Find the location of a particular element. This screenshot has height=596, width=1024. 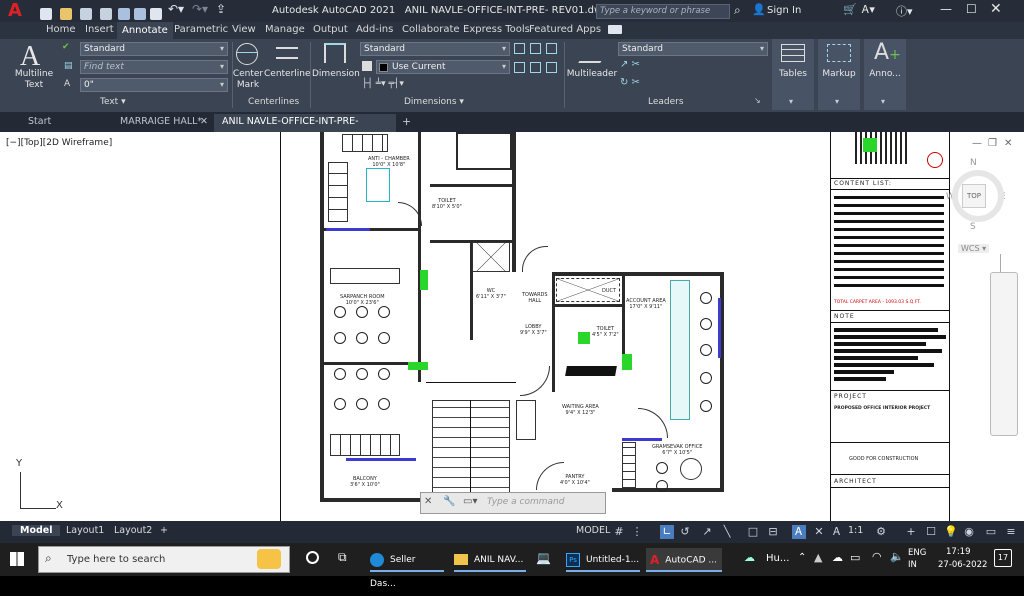

layout-tab-layout2: Layout2 is located at coordinates (133, 530).